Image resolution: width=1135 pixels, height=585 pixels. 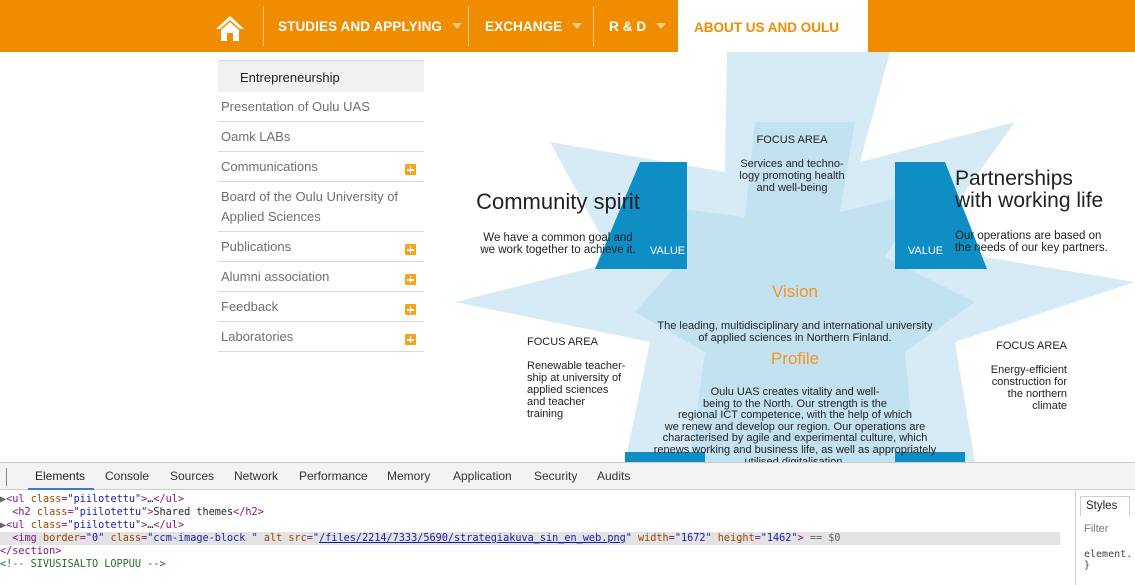 What do you see at coordinates (1105, 538) in the screenshot?
I see `styles-pane: Styles Filter element. }` at bounding box center [1105, 538].